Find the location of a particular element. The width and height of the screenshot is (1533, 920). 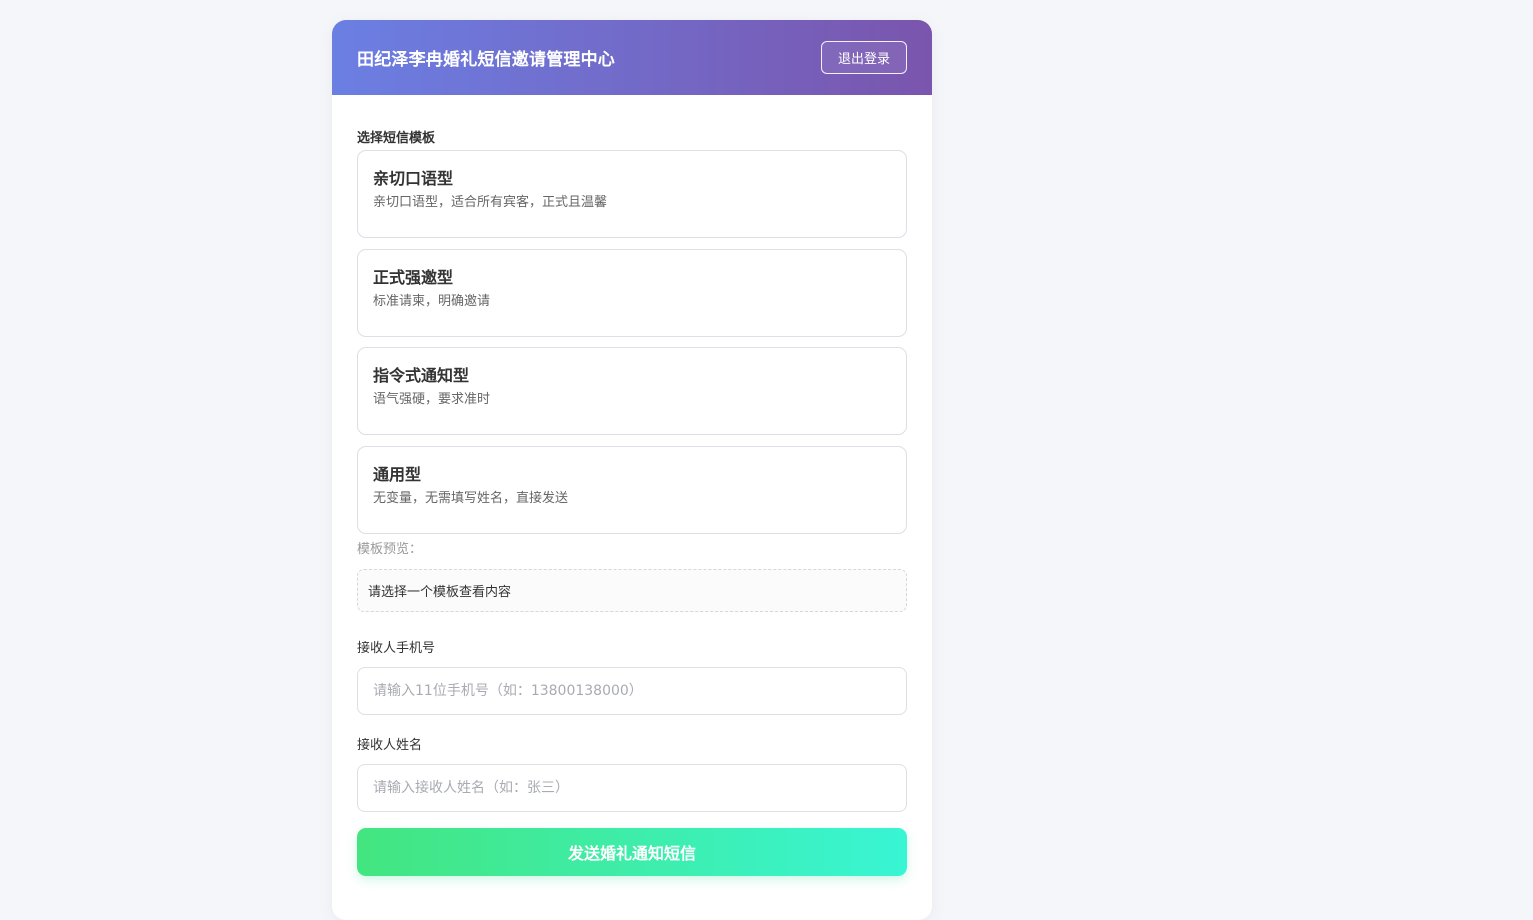

phone-input is located at coordinates (632, 691).